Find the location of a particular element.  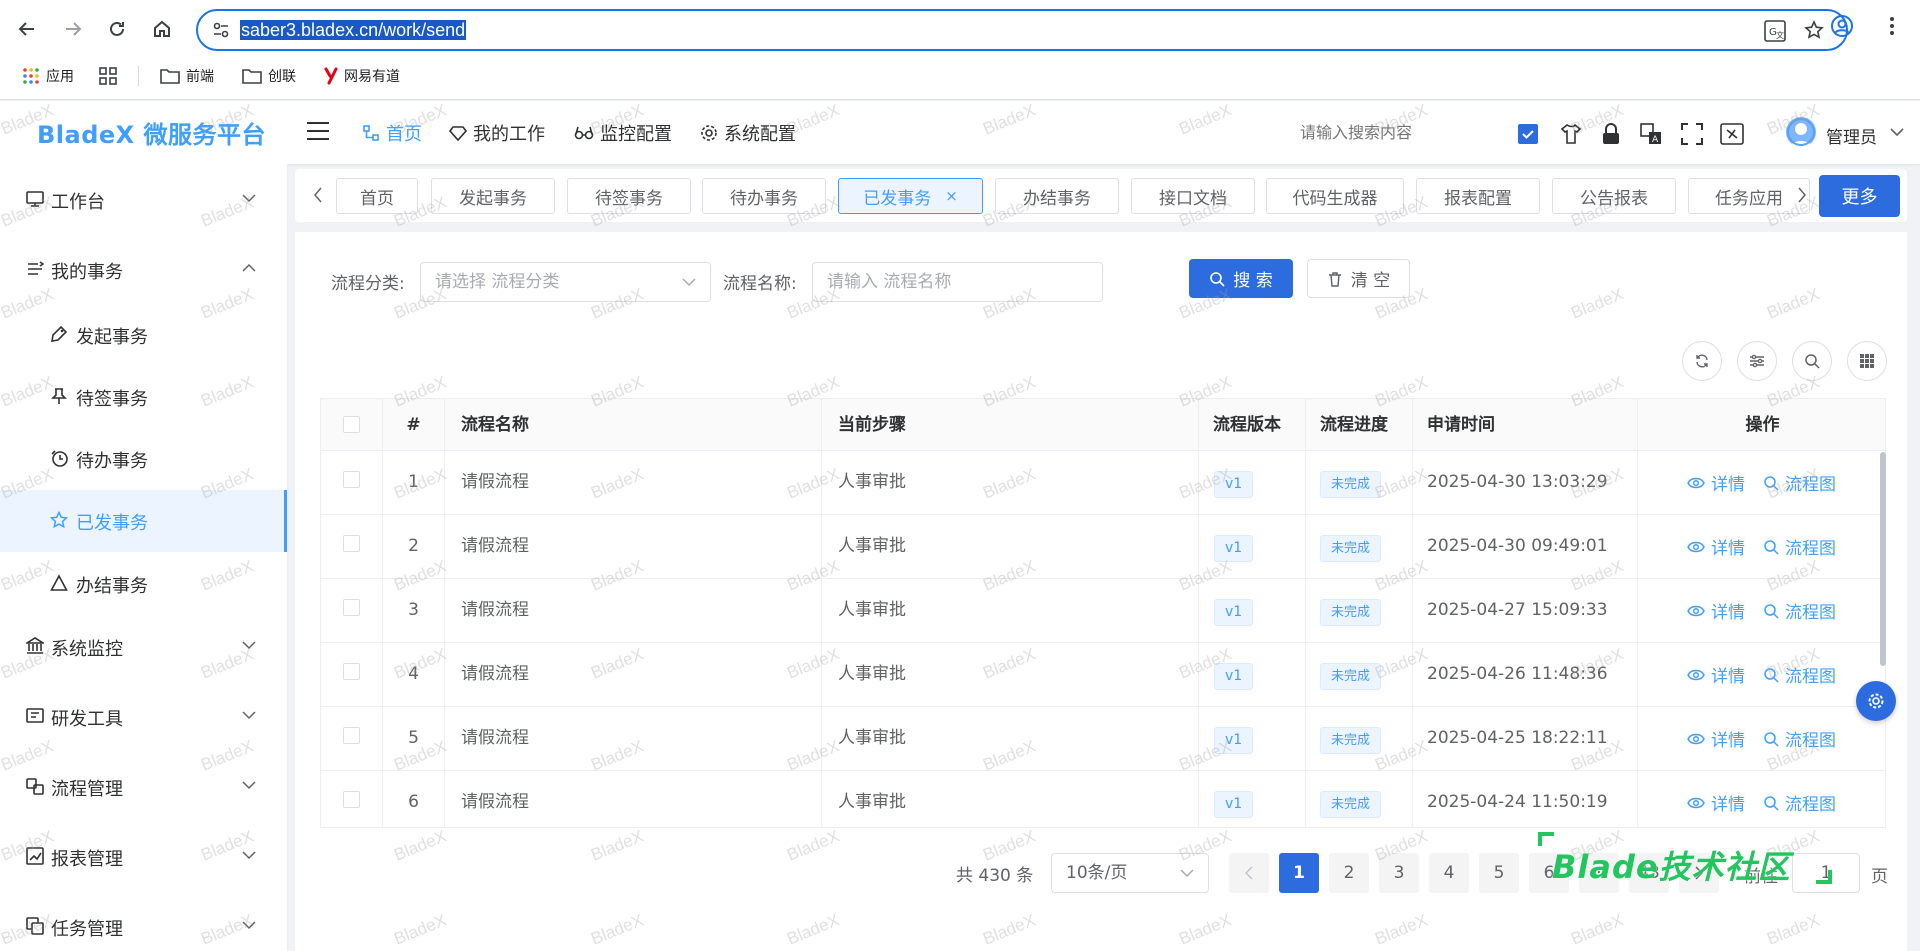

column-filter-button is located at coordinates (1757, 361).